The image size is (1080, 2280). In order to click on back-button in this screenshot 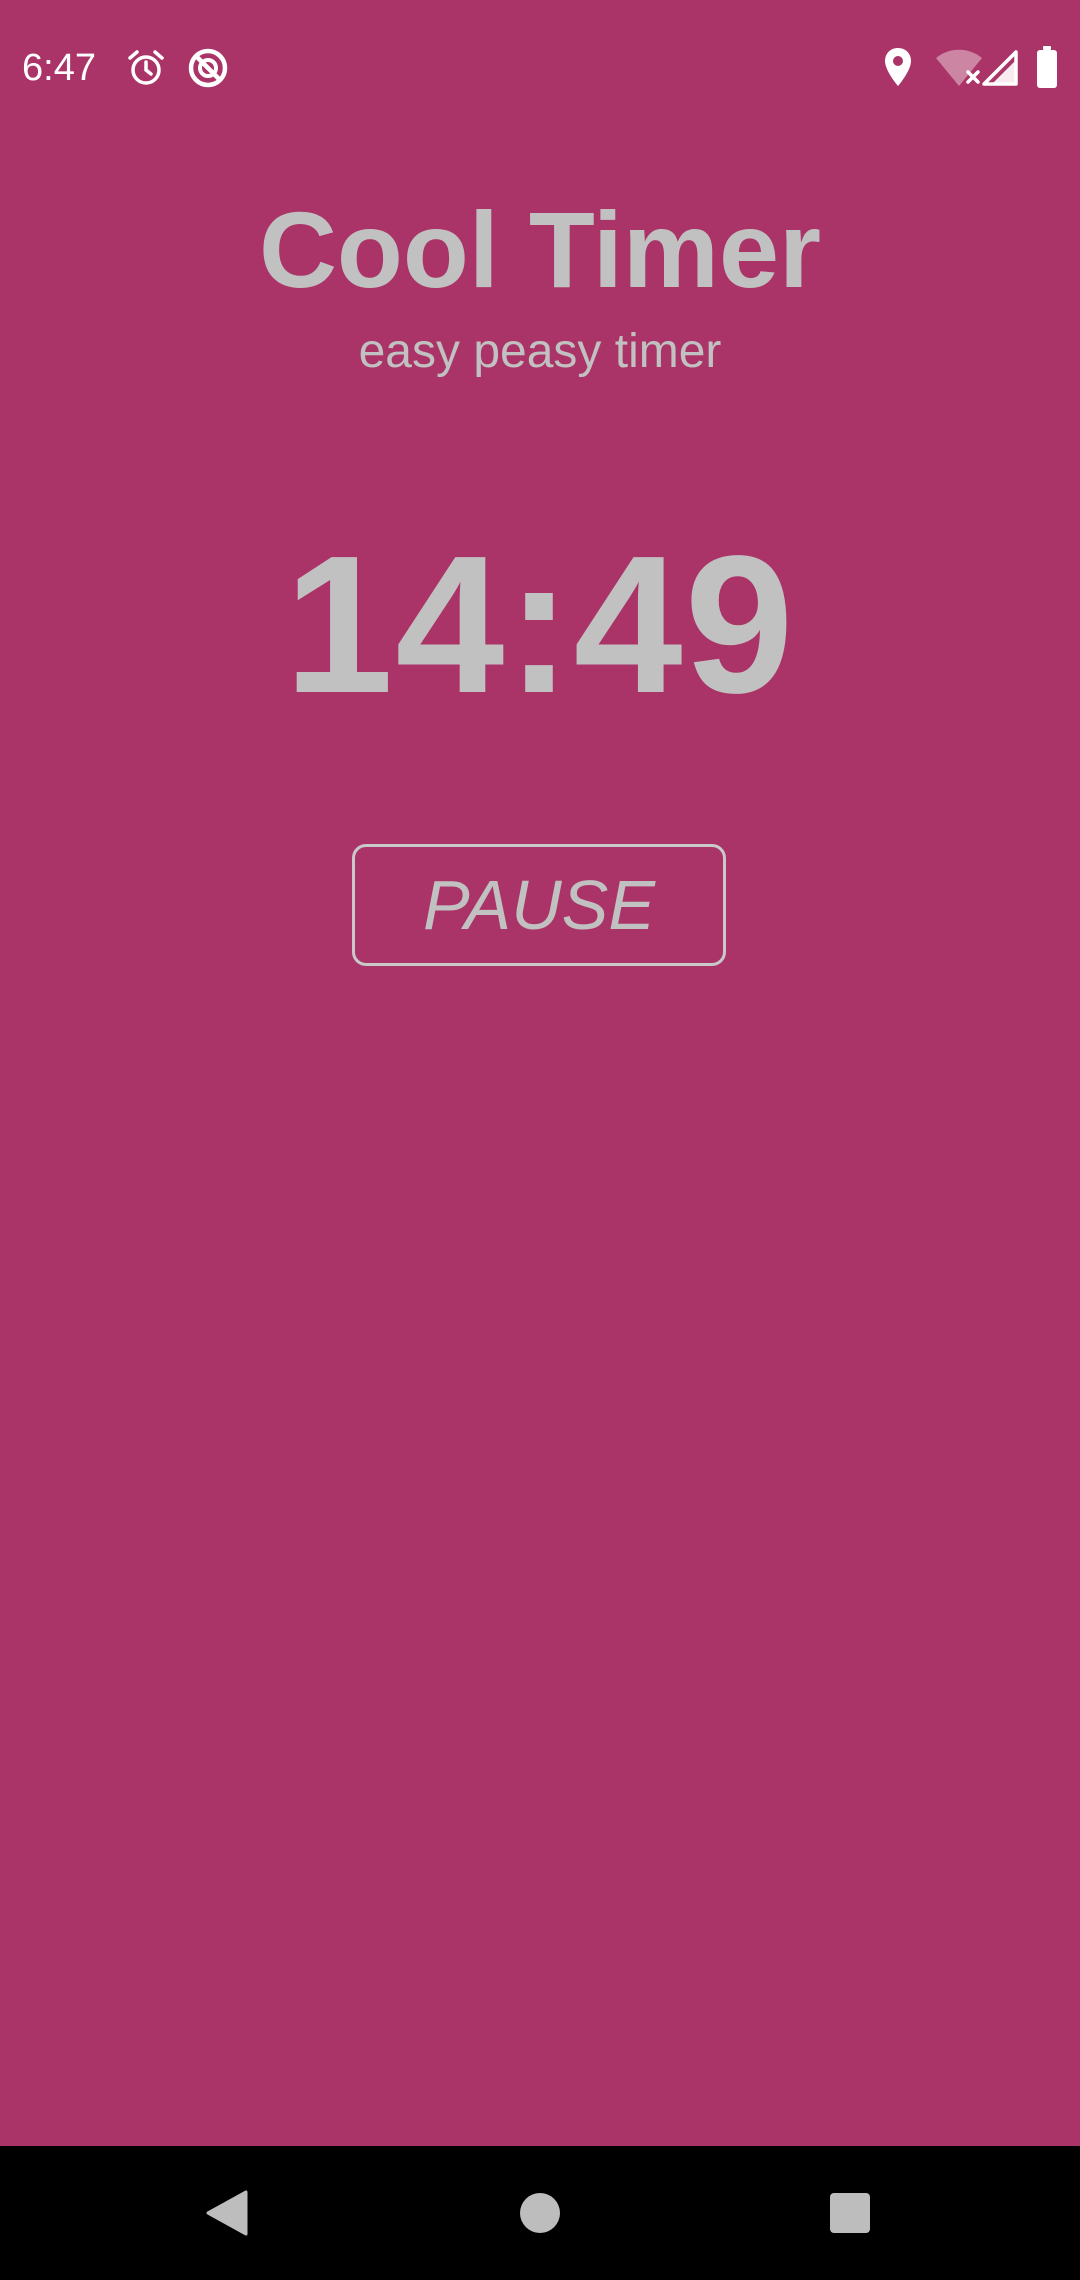, I will do `click(226, 2213)`.